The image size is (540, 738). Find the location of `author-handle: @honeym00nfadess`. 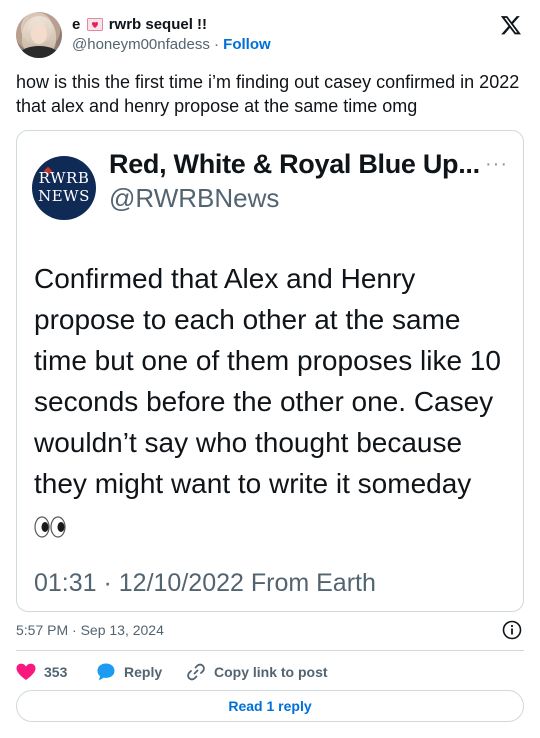

author-handle: @honeym00nfadess is located at coordinates (141, 44).